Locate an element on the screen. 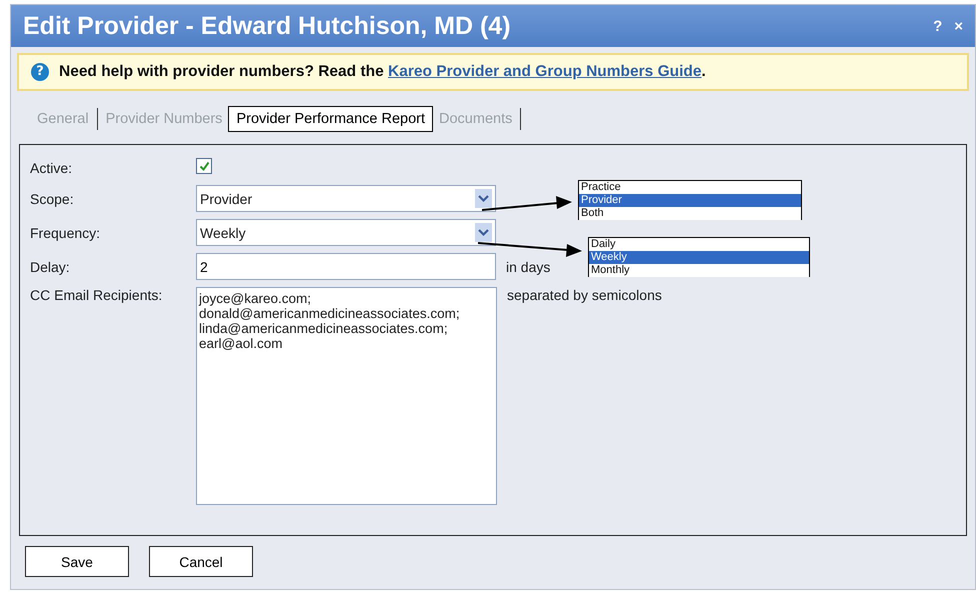 This screenshot has width=976, height=597. scope-dropdown: Provider is located at coordinates (346, 198).